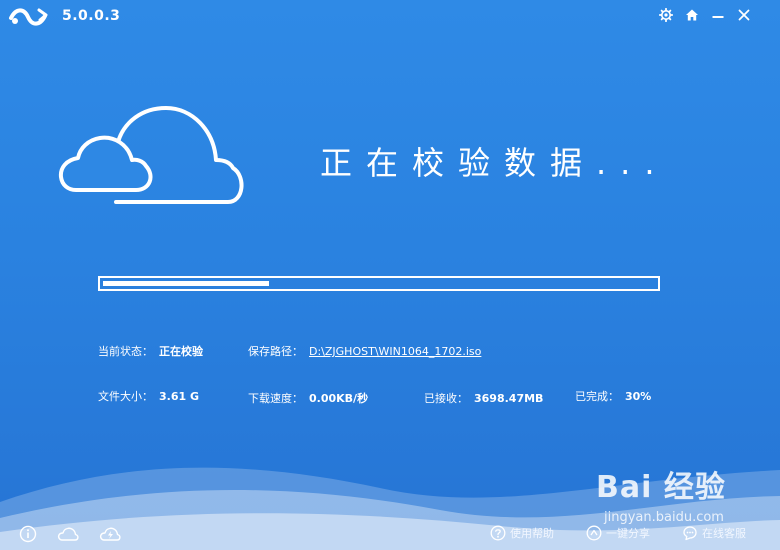 The image size is (780, 550). Describe the element at coordinates (153, 155) in the screenshot. I see `cloud-icon` at that location.